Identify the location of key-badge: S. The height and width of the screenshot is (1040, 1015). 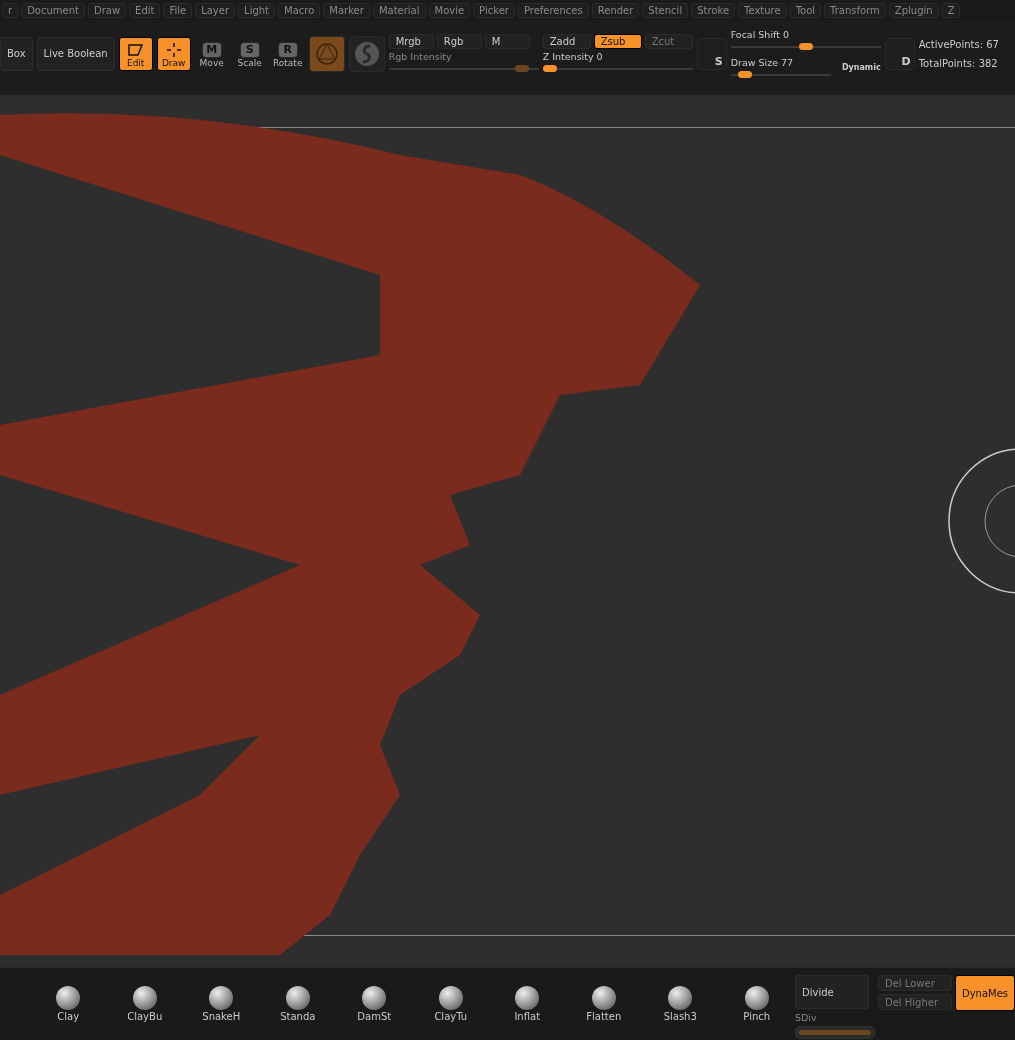
(249, 49).